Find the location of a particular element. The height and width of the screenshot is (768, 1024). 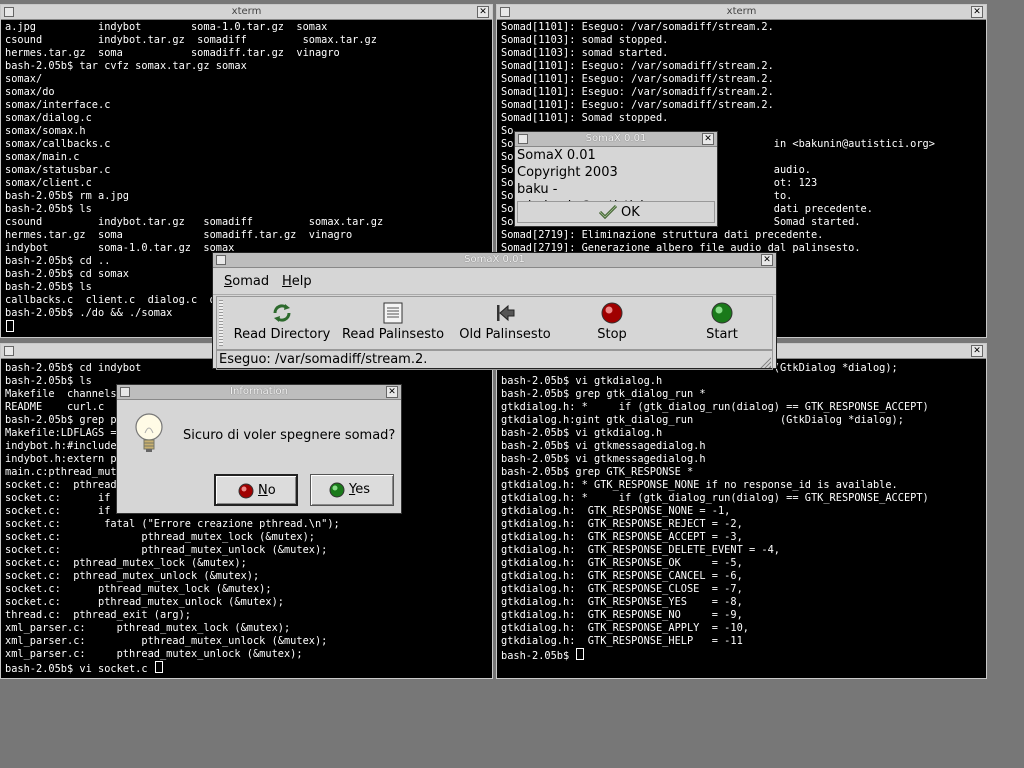

no-label-rest: o is located at coordinates (271, 490).